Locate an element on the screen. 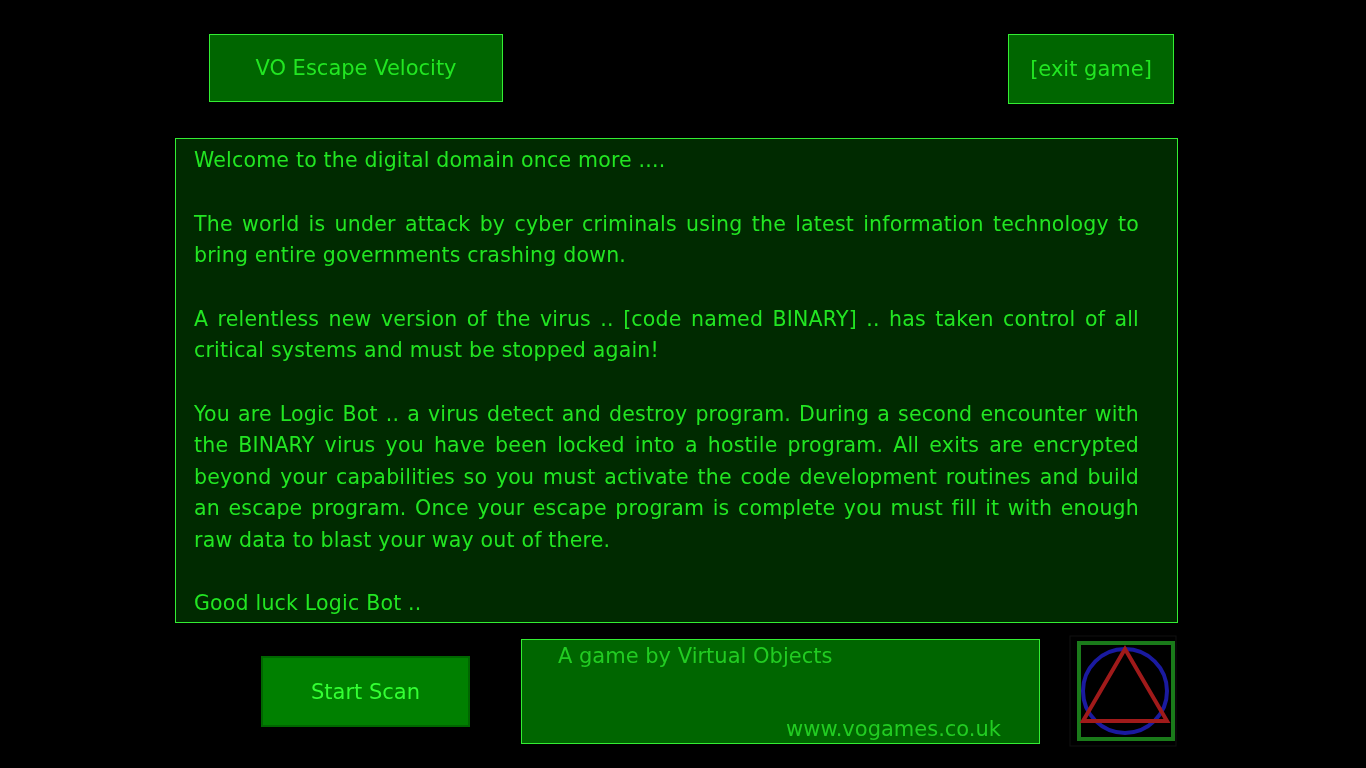 The height and width of the screenshot is (768, 1366). story-paragraph: The world is under attack by cyber criminals using the latest information technology to bring entire governments crashing down. is located at coordinates (666, 239).